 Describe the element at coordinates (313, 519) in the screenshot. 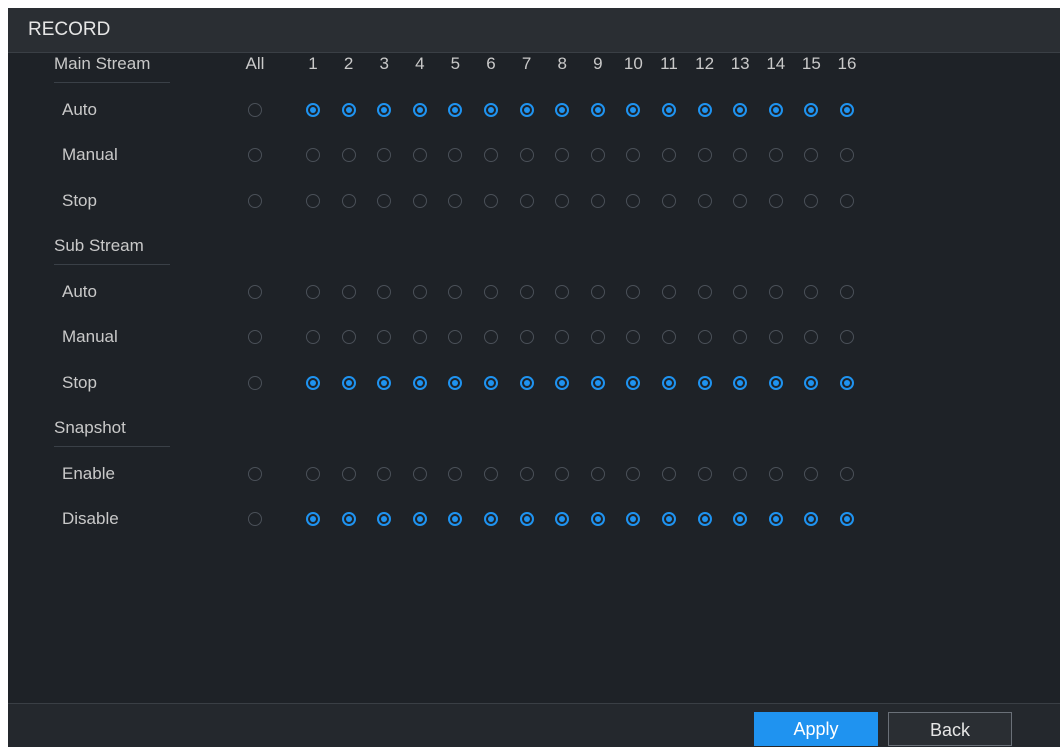

I see `snapshot-disable-channel-1-radio` at that location.